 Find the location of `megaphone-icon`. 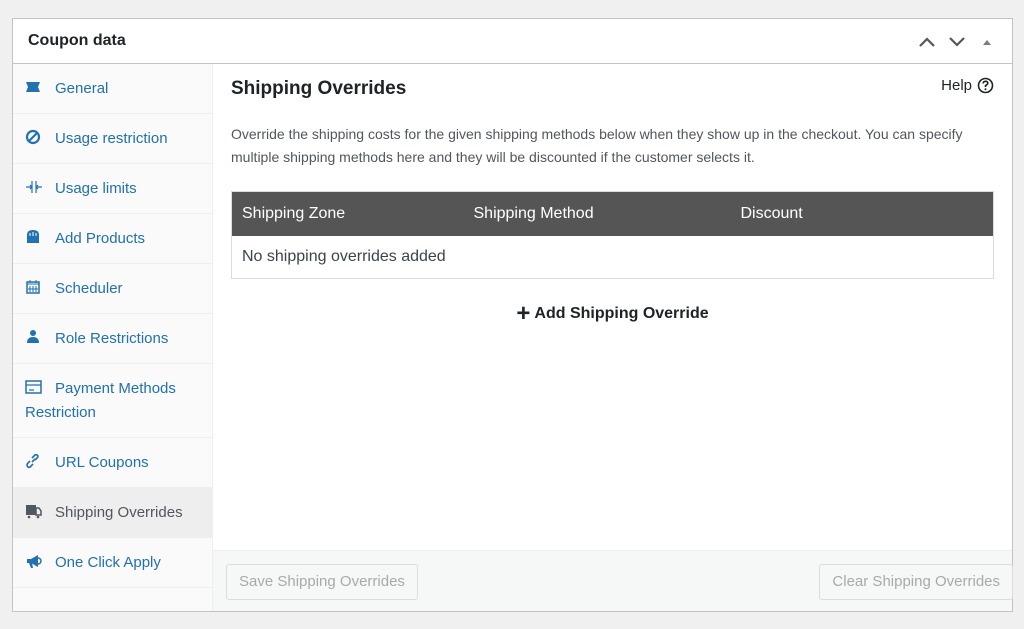

megaphone-icon is located at coordinates (34, 561).